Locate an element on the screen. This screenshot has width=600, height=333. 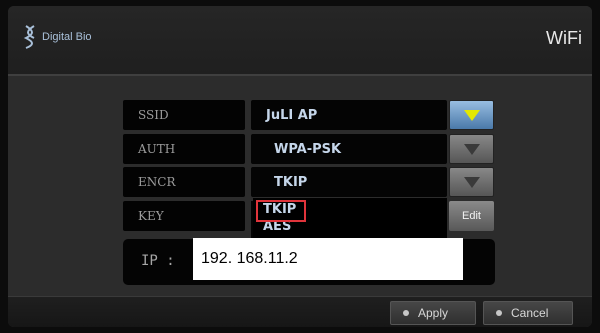
encr-dropdown-button is located at coordinates (471, 182).